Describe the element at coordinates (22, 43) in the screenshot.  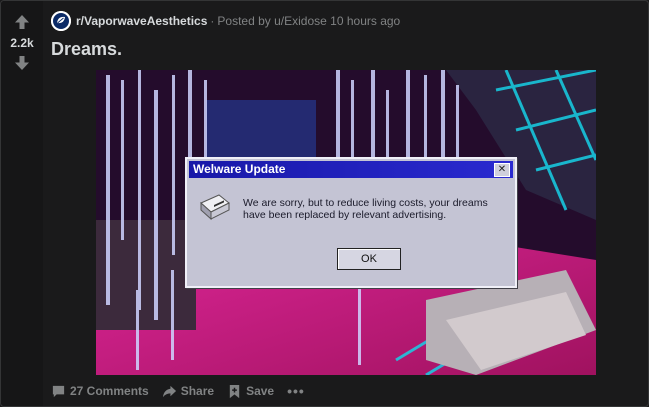
I see `vote-score: 2.2k` at that location.